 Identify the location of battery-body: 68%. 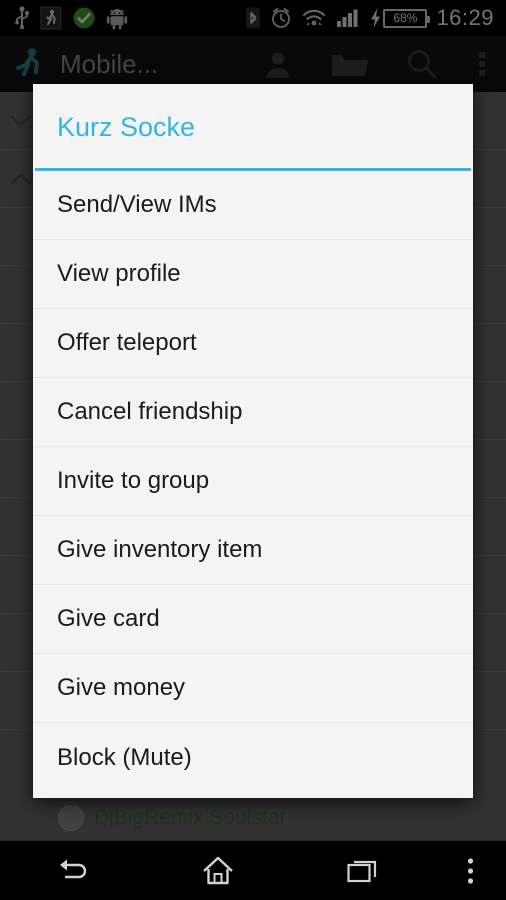
(407, 18).